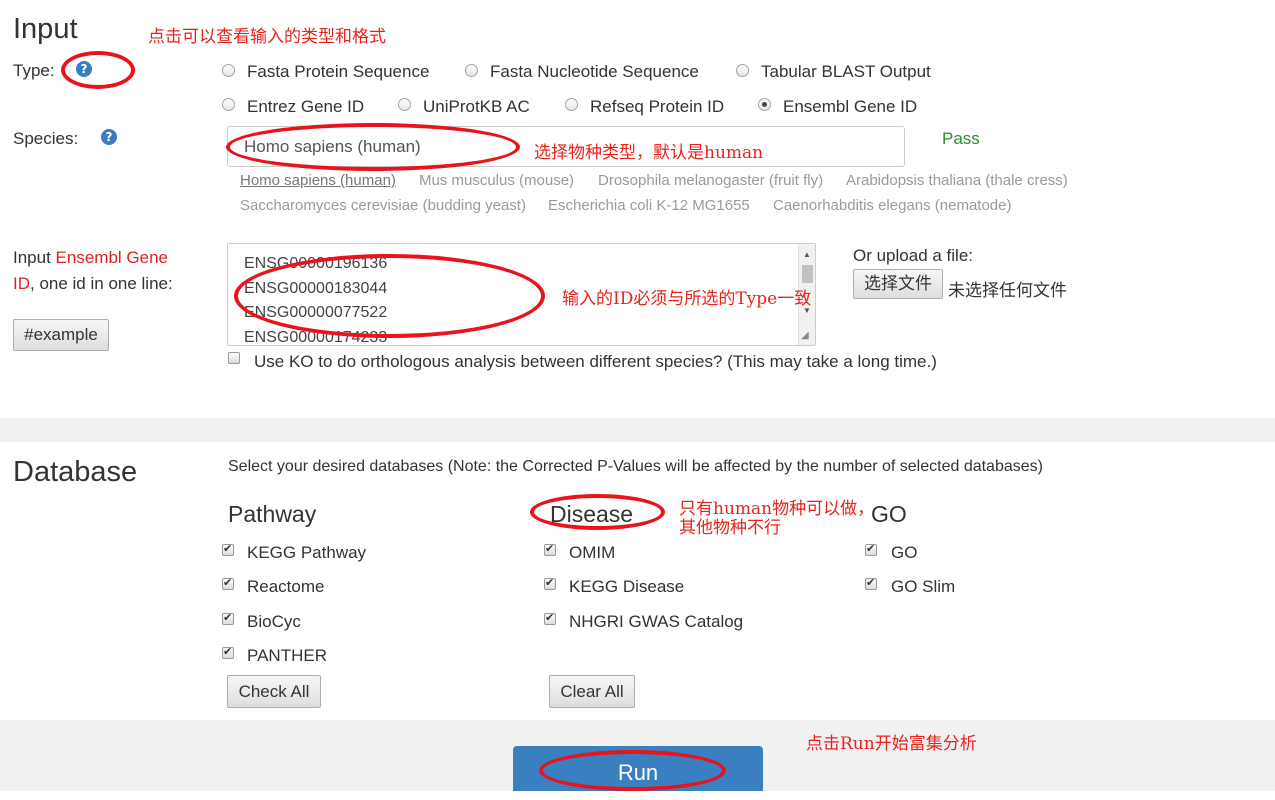 The height and width of the screenshot is (800, 1275). Describe the element at coordinates (550, 583) in the screenshot. I see `checkbox-kegg-disease` at that location.